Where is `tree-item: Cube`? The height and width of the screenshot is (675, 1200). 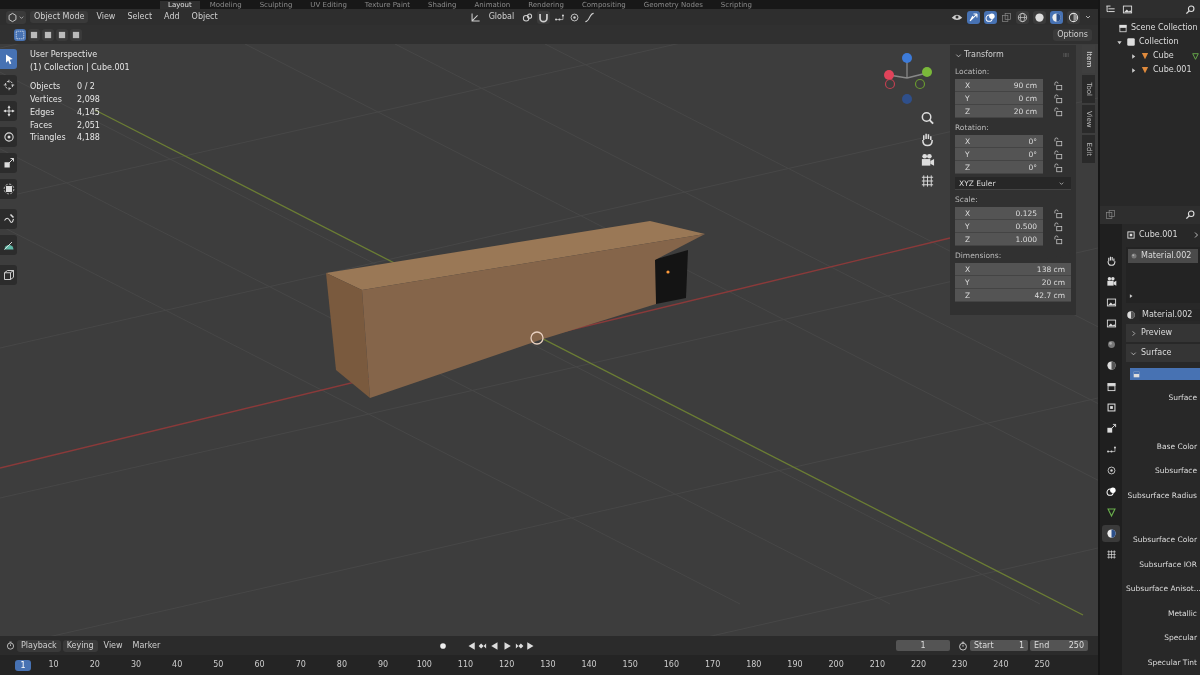 tree-item: Cube is located at coordinates (1163, 56).